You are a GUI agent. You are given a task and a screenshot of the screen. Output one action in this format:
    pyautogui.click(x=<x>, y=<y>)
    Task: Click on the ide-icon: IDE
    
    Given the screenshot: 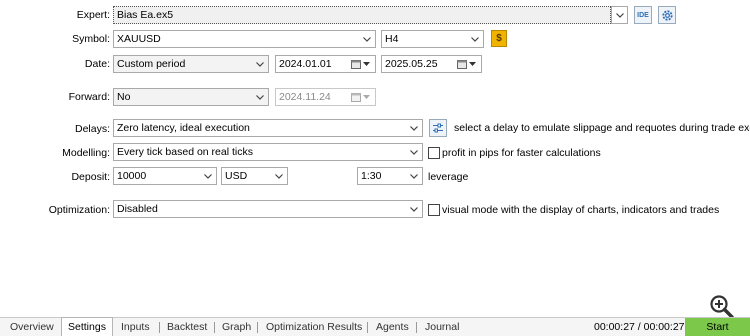 What is the action you would take?
    pyautogui.click(x=643, y=15)
    